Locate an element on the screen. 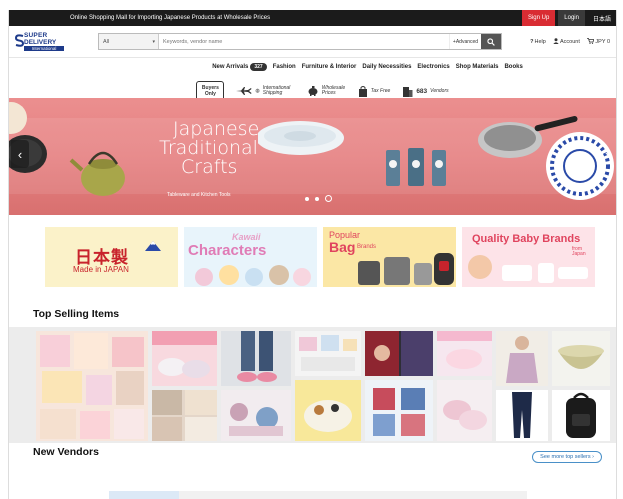 Image resolution: width=623 pixels, height=499 pixels. building-icon is located at coordinates (408, 91).